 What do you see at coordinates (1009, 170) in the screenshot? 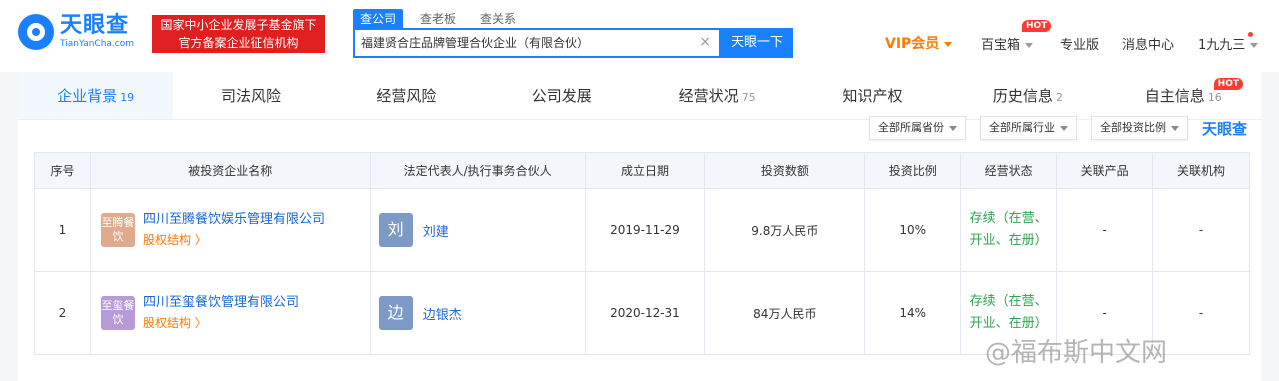
I see `col-header-status: 经营状态` at bounding box center [1009, 170].